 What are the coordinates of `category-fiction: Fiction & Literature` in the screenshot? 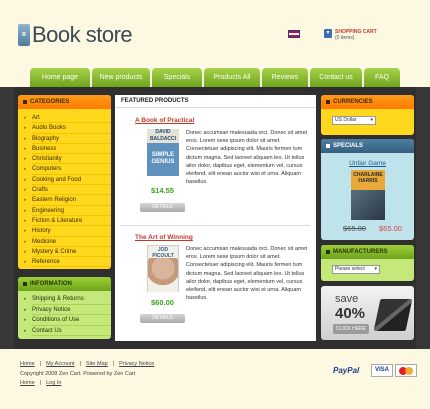 It's located at (67, 221).